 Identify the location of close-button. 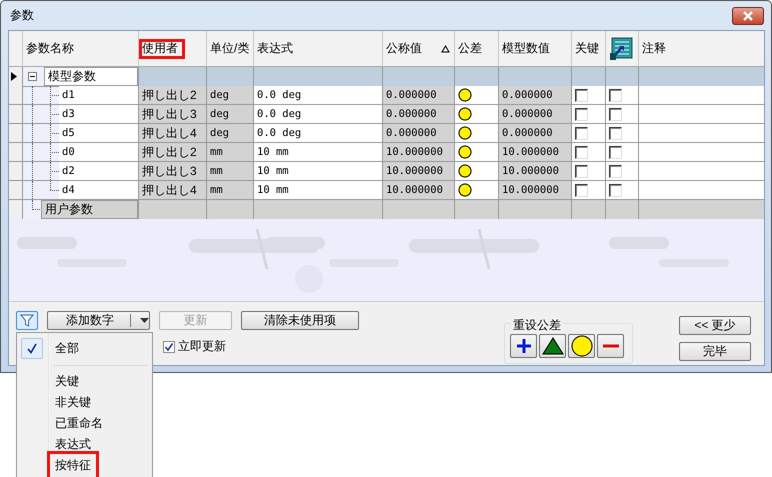
(748, 15).